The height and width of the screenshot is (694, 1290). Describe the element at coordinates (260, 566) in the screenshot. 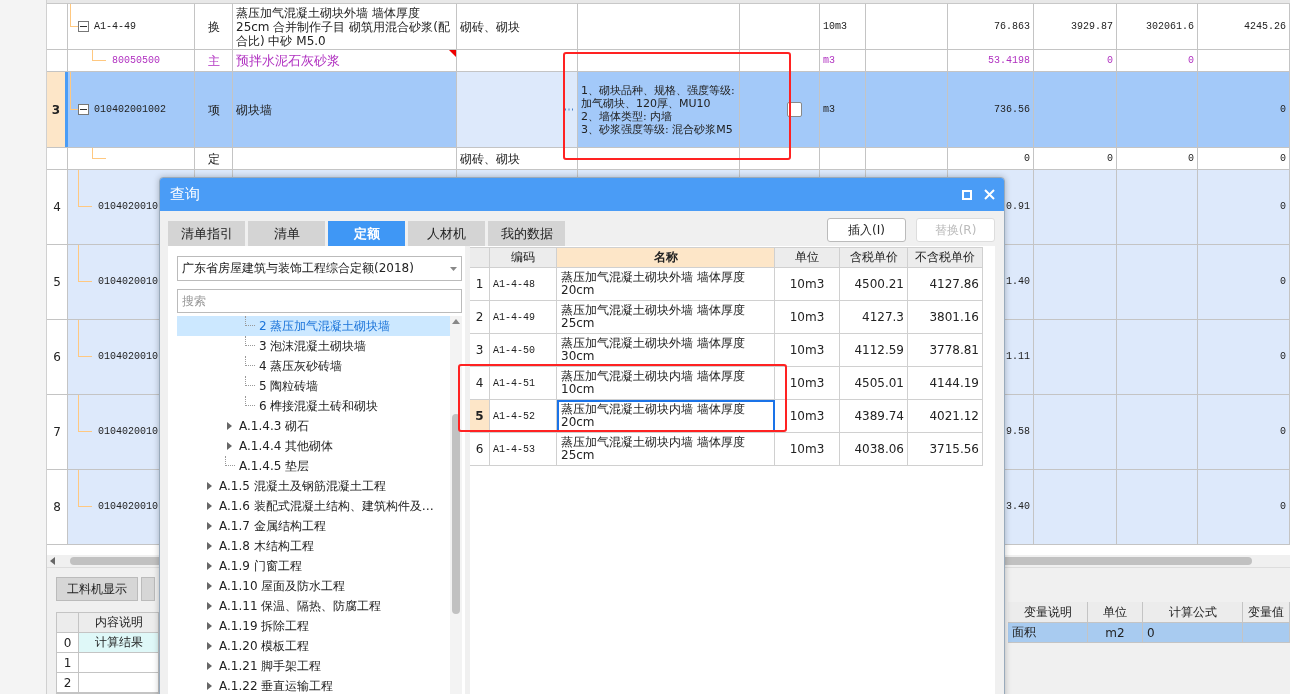

I see `tree-item: A.1.9 门窗工程` at that location.